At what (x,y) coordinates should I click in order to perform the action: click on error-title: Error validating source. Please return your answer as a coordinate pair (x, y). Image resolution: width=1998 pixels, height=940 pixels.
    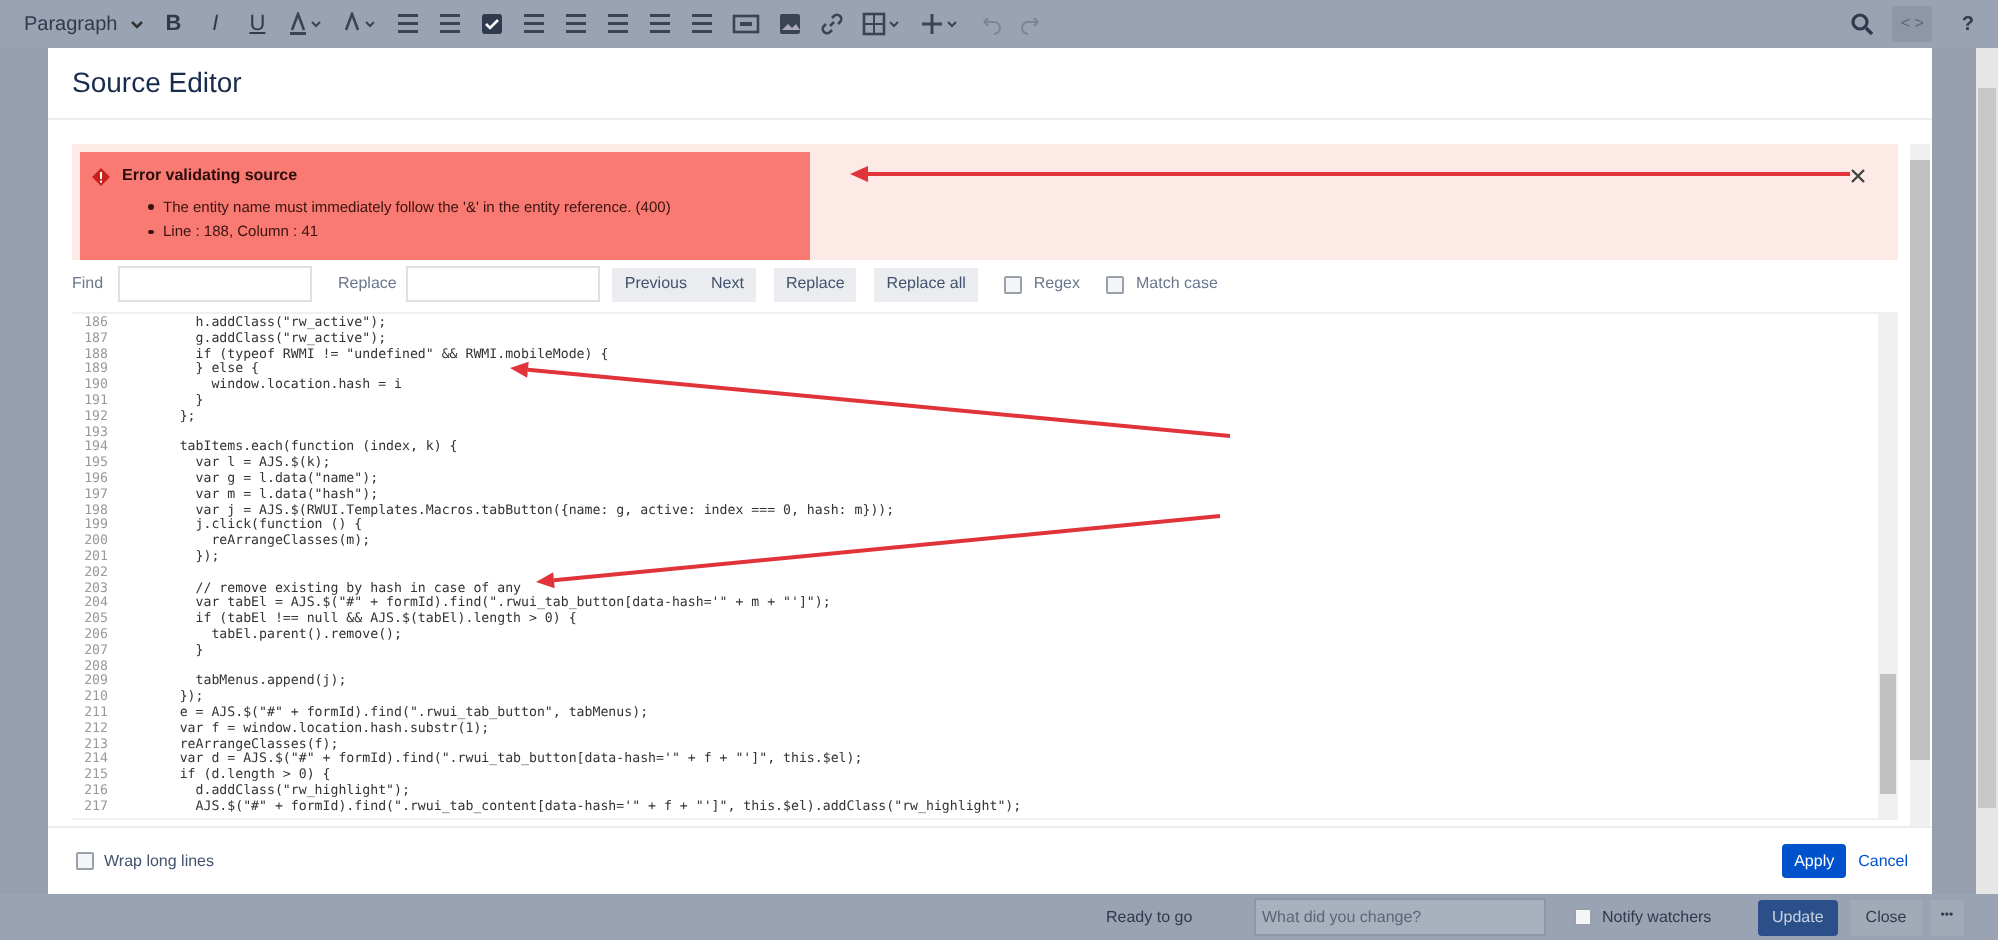
    Looking at the image, I should click on (210, 176).